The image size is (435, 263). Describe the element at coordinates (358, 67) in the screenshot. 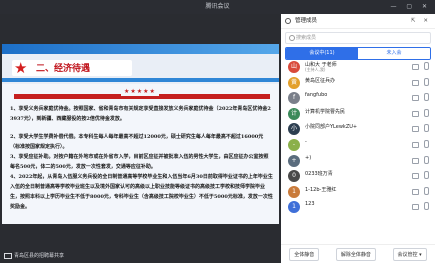

I see `member-row: 山山和大 于老师 (主持人,我)` at that location.